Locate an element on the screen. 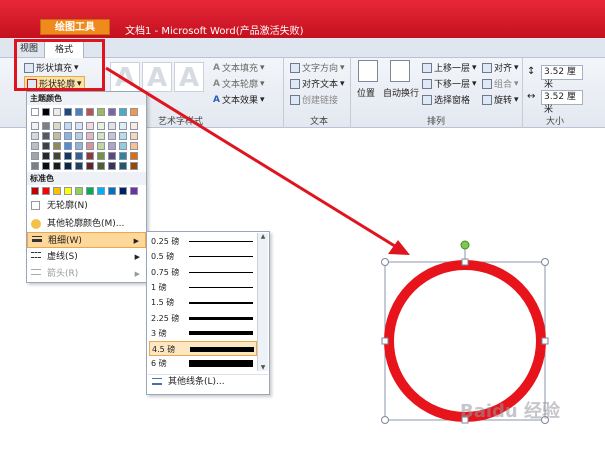  rotation-handle is located at coordinates (465, 245).